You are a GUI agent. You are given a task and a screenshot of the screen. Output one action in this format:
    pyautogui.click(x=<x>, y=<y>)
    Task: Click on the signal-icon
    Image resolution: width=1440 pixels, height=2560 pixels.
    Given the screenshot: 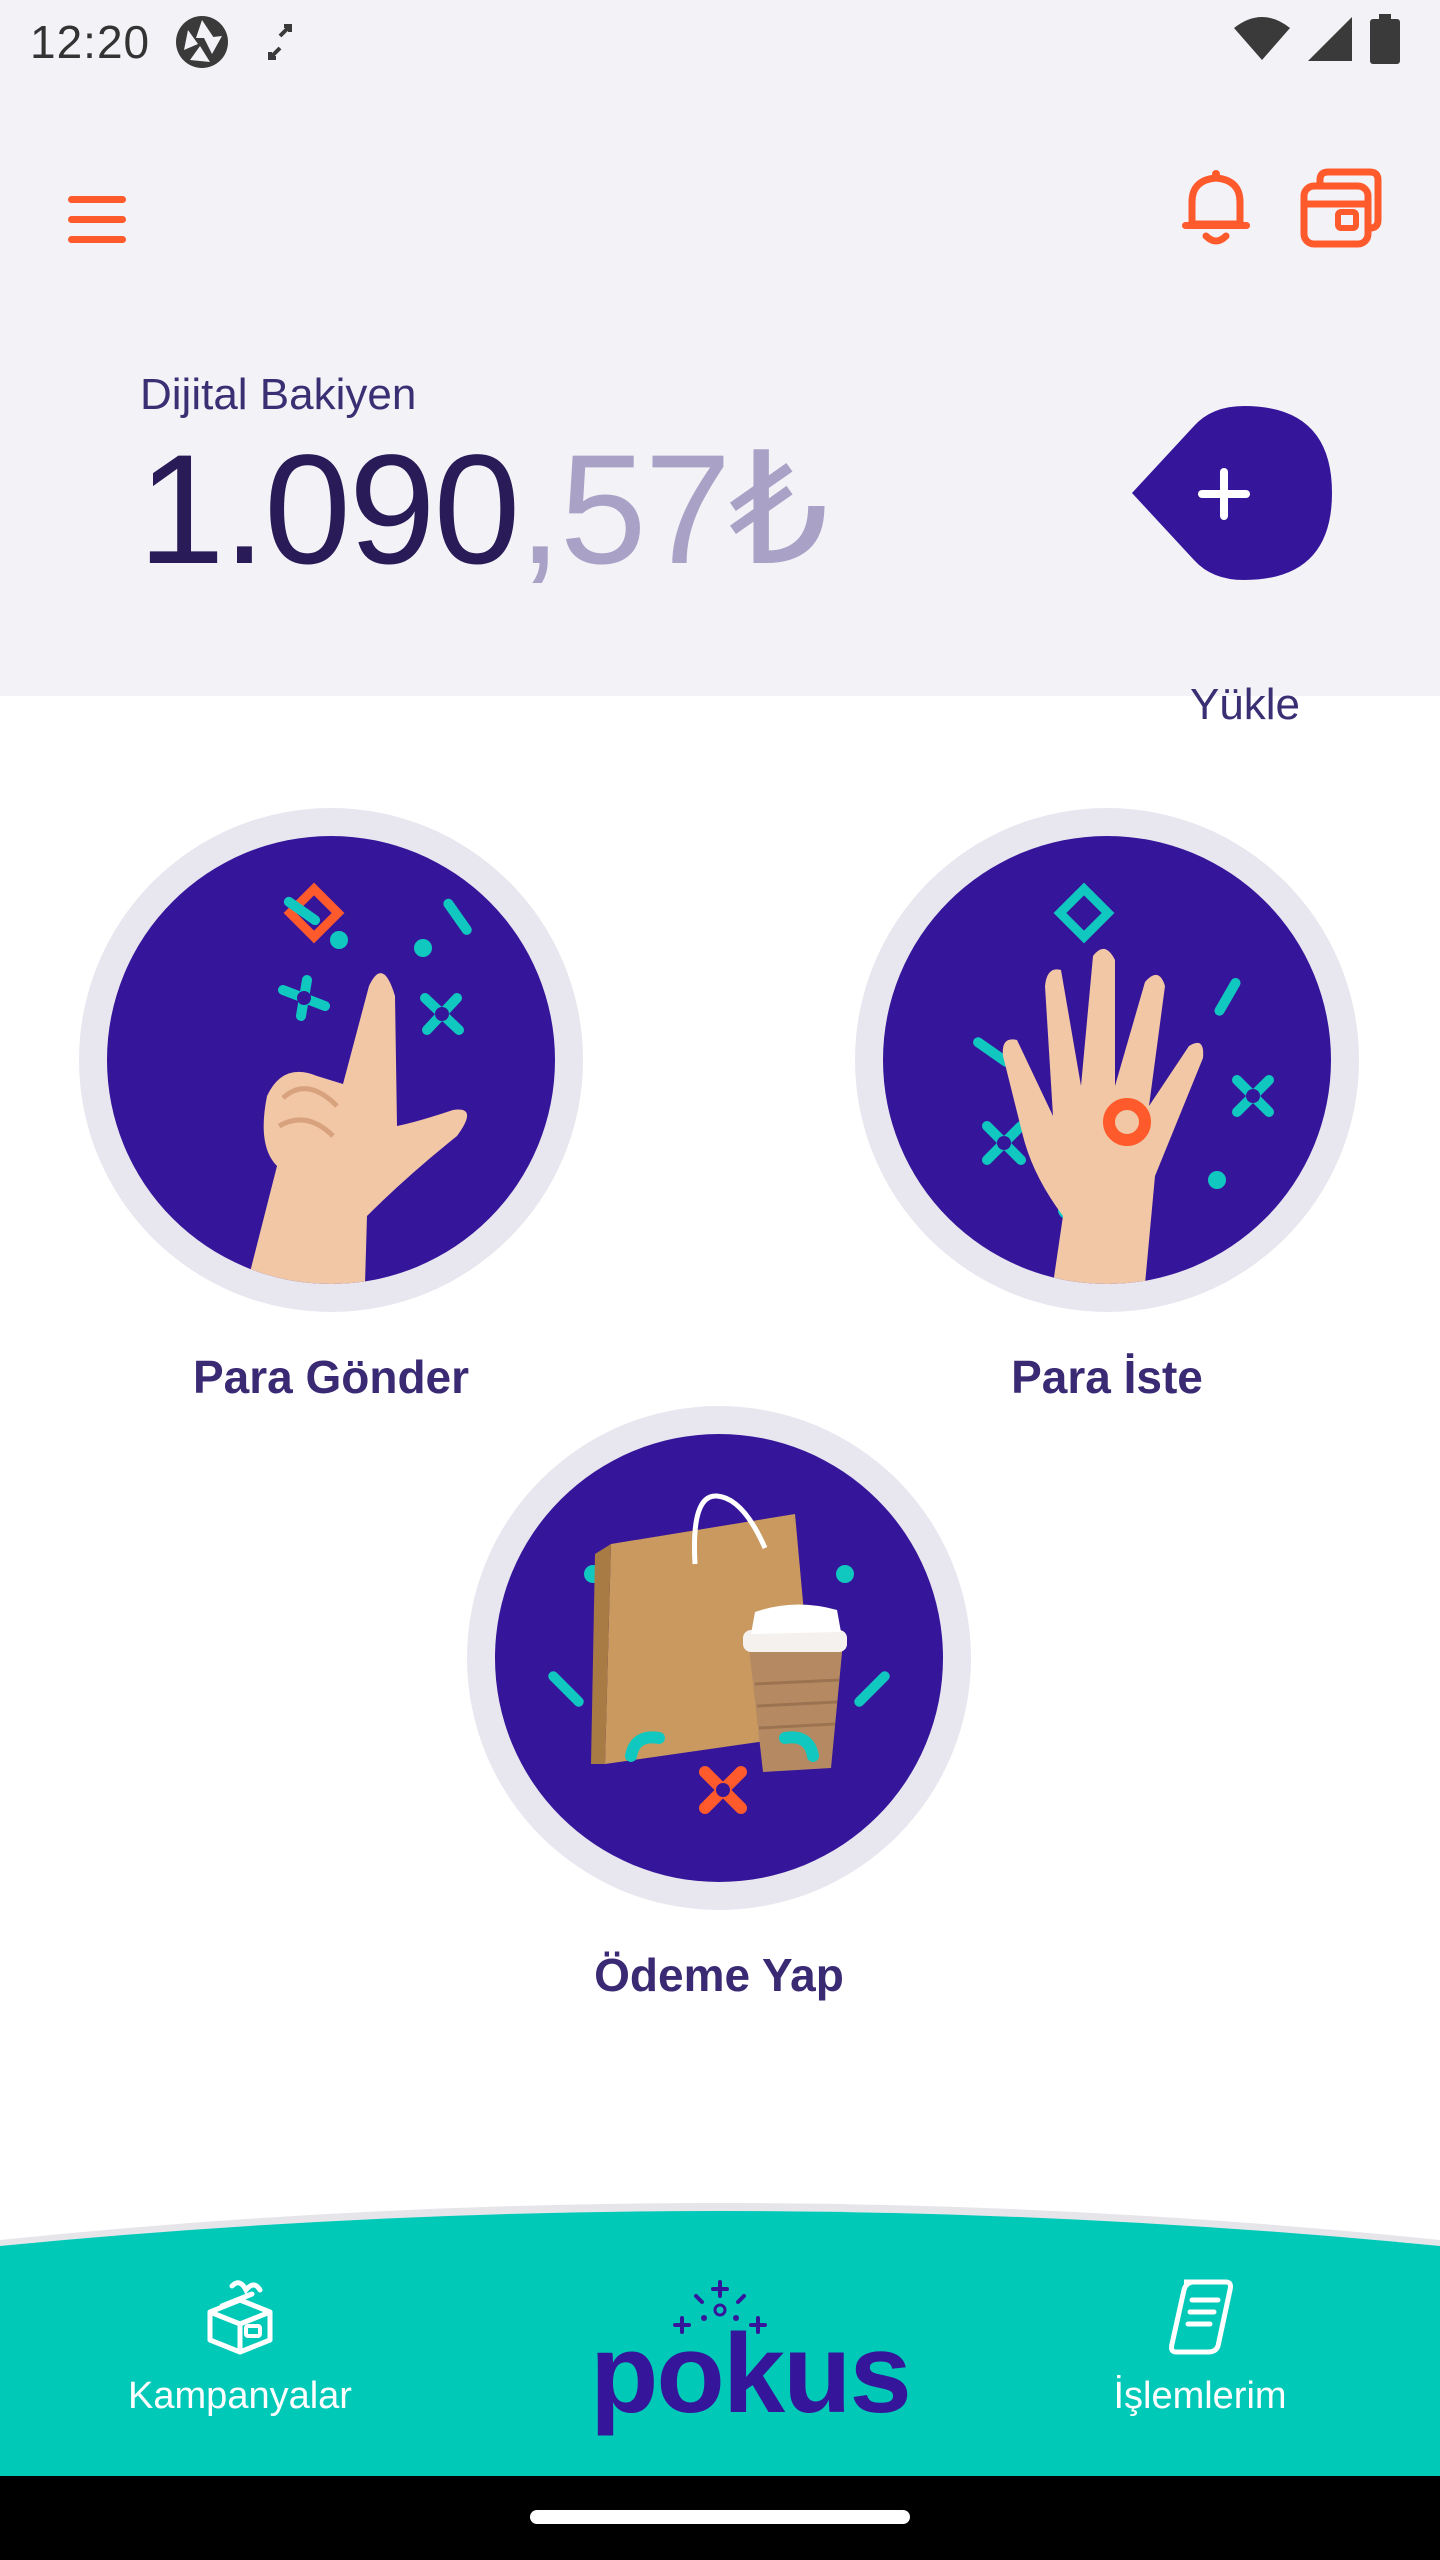 What is the action you would take?
    pyautogui.click(x=1330, y=39)
    